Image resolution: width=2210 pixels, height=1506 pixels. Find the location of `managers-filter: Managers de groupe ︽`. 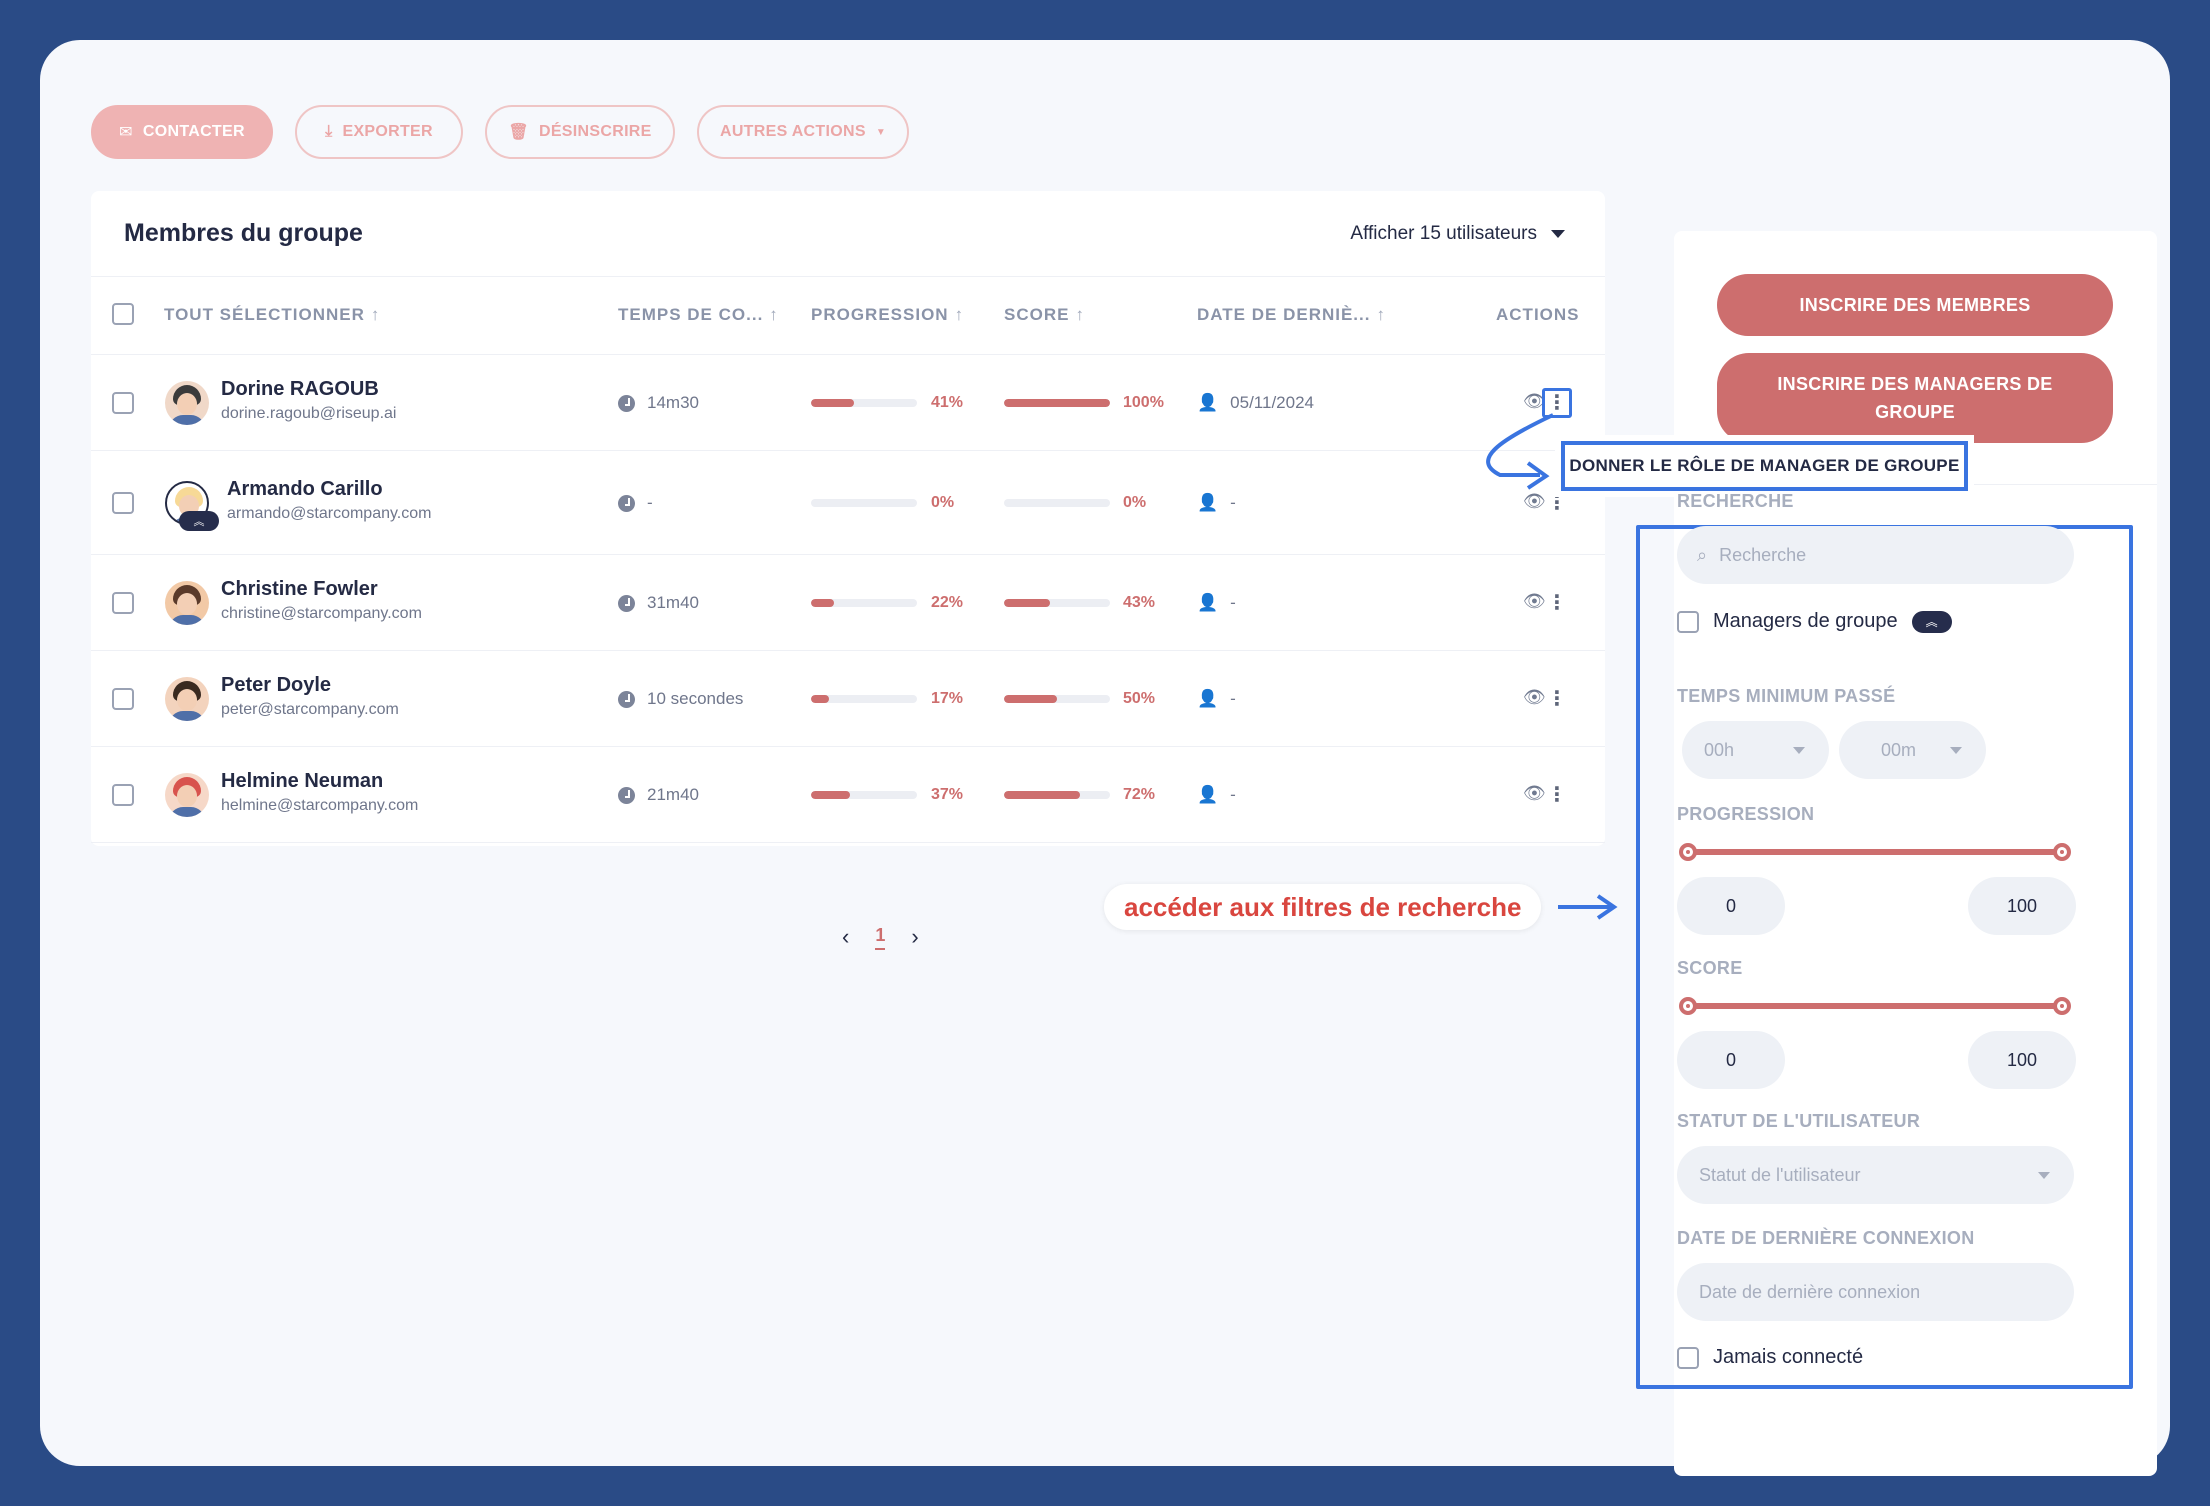

managers-filter: Managers de groupe ︽ is located at coordinates (1814, 621).